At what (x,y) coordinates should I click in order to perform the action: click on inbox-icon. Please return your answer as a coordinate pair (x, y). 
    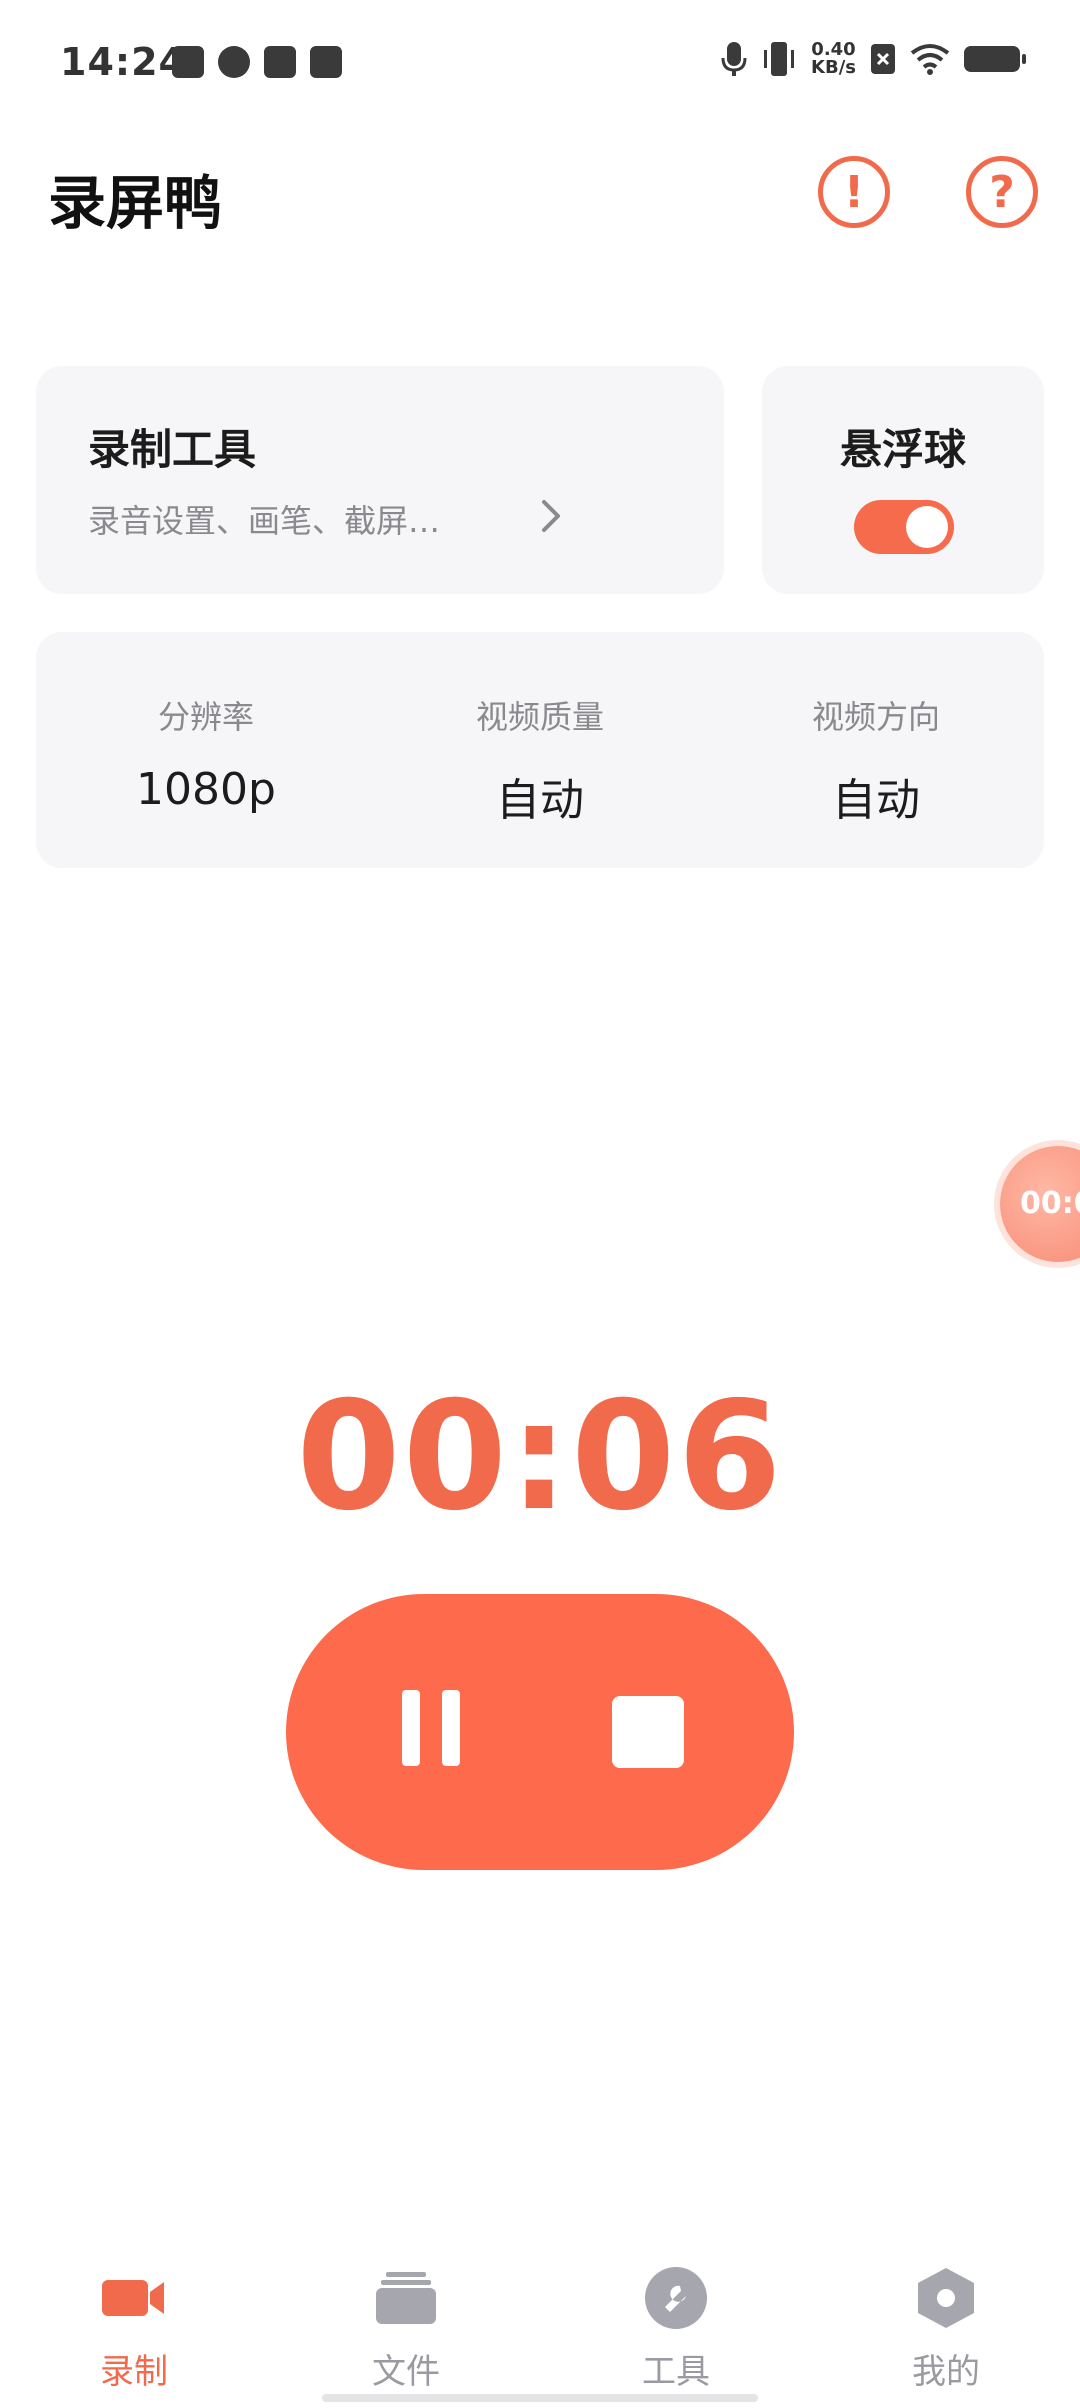
    Looking at the image, I should click on (280, 62).